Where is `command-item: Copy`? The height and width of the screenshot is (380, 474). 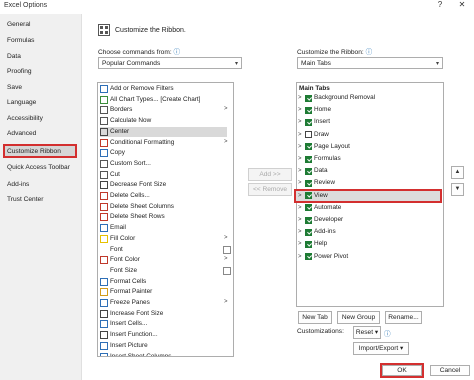 command-item: Copy is located at coordinates (163, 153).